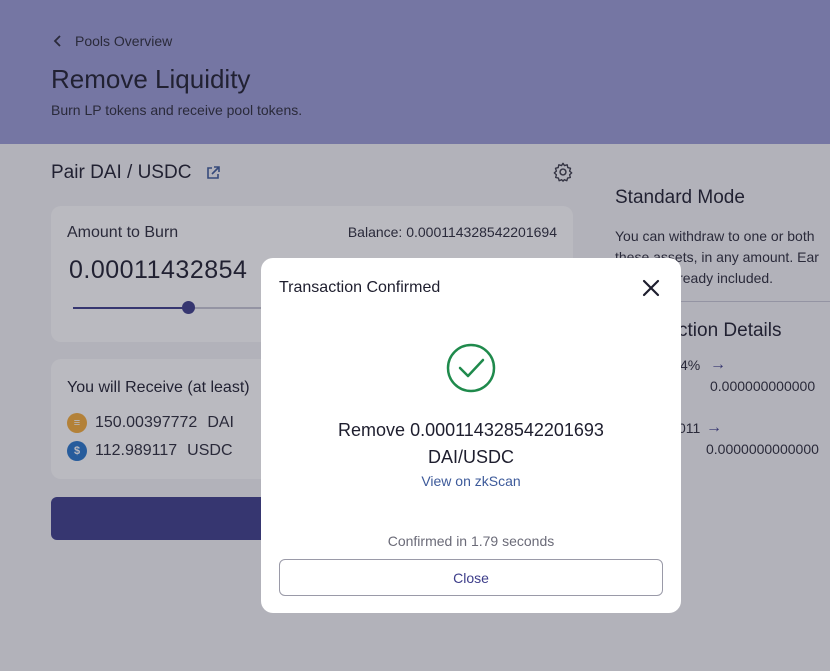  Describe the element at coordinates (471, 444) in the screenshot. I see `modal-message: Remove 0.000114328542201693 DAI/USDC` at that location.